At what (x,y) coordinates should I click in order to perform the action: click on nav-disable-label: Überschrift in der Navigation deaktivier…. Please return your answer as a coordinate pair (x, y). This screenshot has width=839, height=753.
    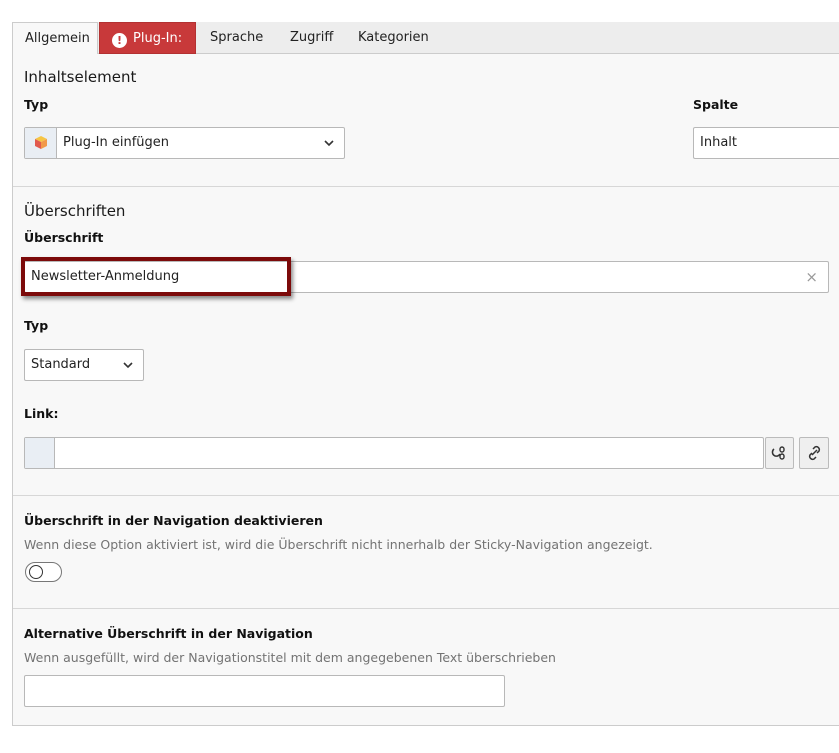
    Looking at the image, I should click on (173, 520).